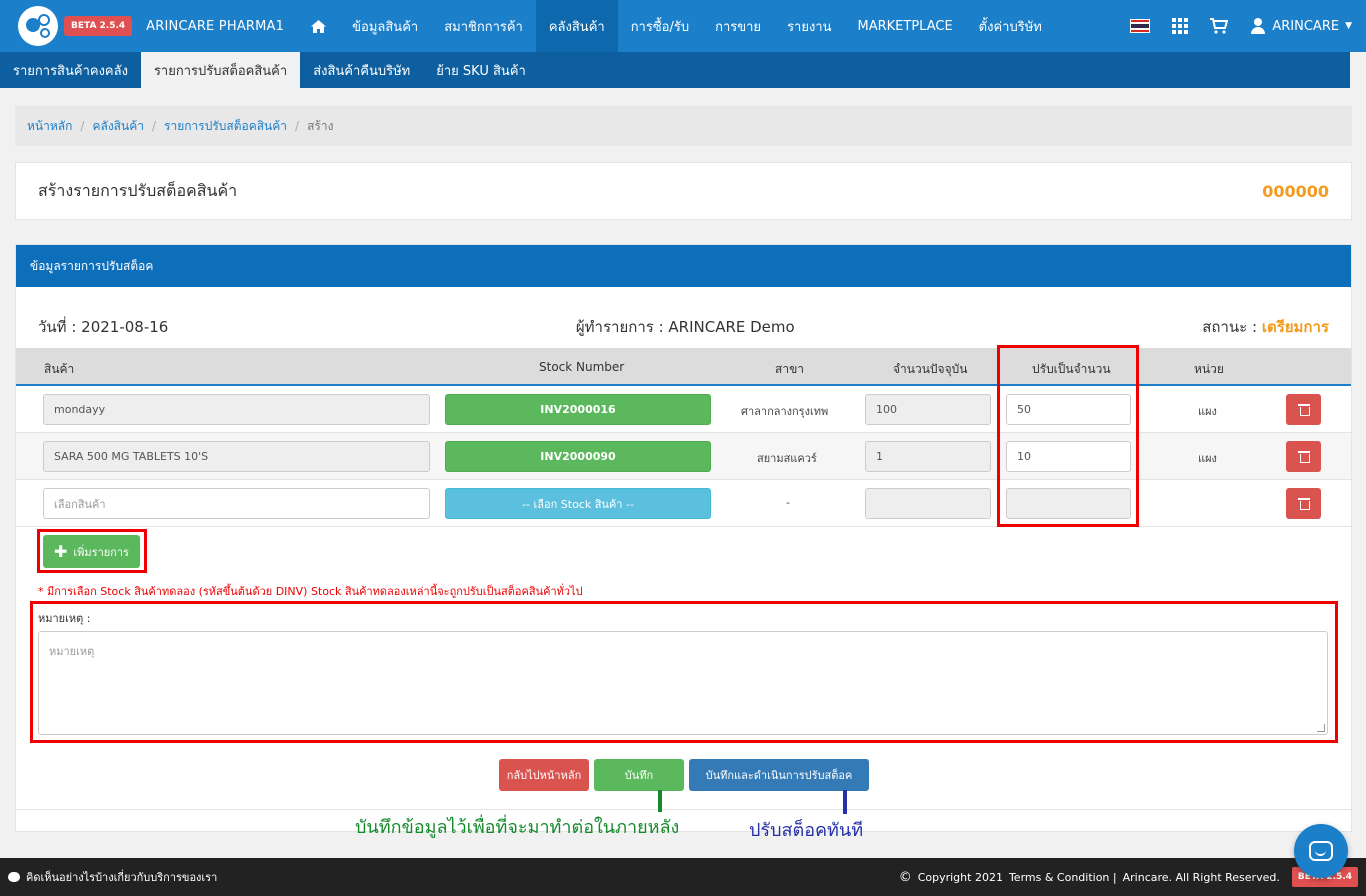 Image resolution: width=1366 pixels, height=896 pixels. What do you see at coordinates (576, 26) in the screenshot?
I see `nav-inventory: คลังสินค้า` at bounding box center [576, 26].